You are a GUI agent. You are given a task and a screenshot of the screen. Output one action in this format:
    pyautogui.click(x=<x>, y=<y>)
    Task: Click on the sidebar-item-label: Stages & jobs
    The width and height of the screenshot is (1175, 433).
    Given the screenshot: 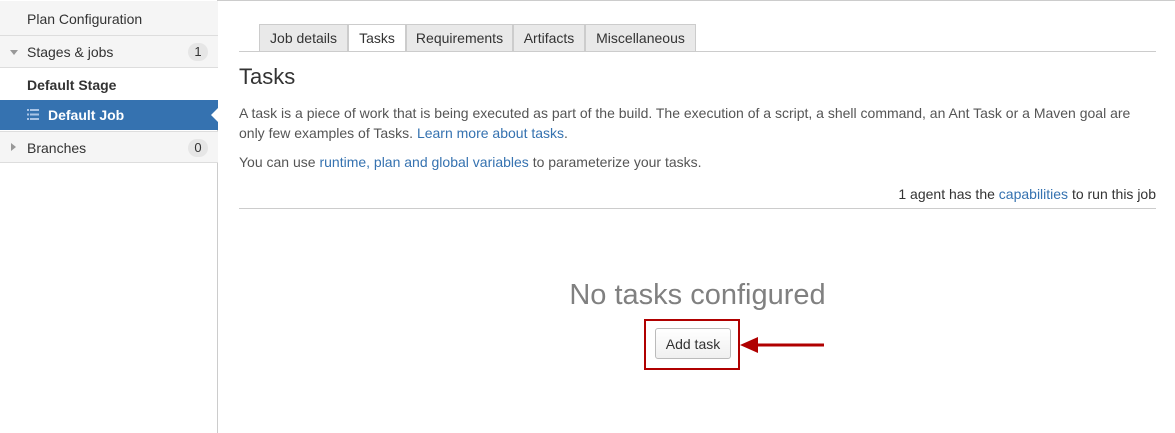 What is the action you would take?
    pyautogui.click(x=70, y=52)
    